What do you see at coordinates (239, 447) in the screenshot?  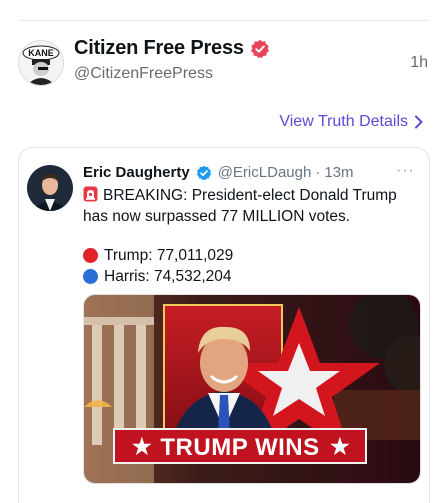 I see `banner-text: TRUMP WINS` at bounding box center [239, 447].